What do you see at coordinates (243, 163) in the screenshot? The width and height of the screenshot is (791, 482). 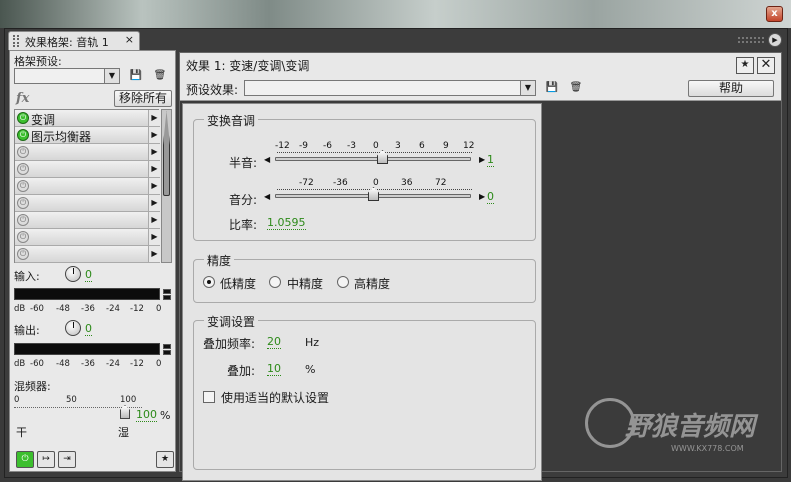 I see `semitones-label: 半音:` at bounding box center [243, 163].